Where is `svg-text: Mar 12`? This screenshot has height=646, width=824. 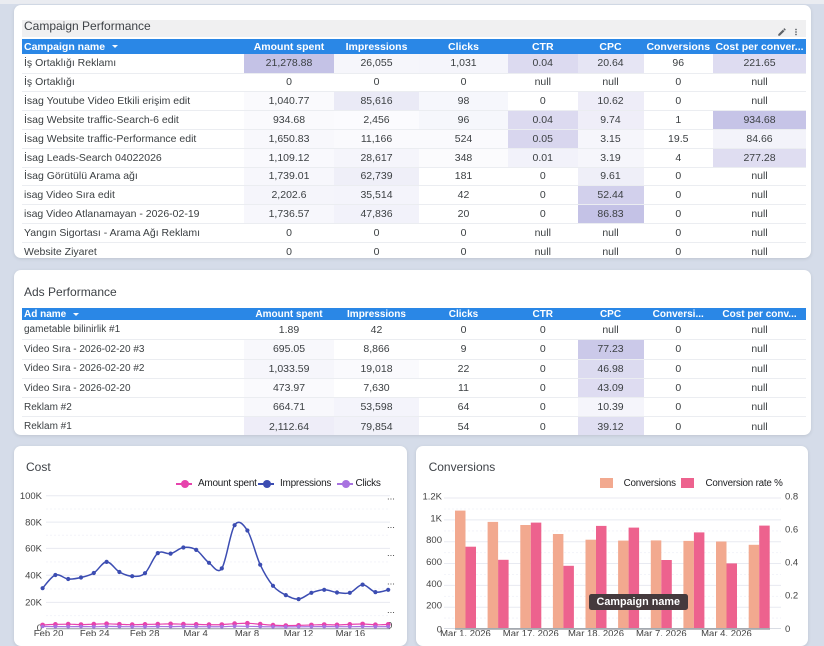 svg-text: Mar 12 is located at coordinates (299, 632).